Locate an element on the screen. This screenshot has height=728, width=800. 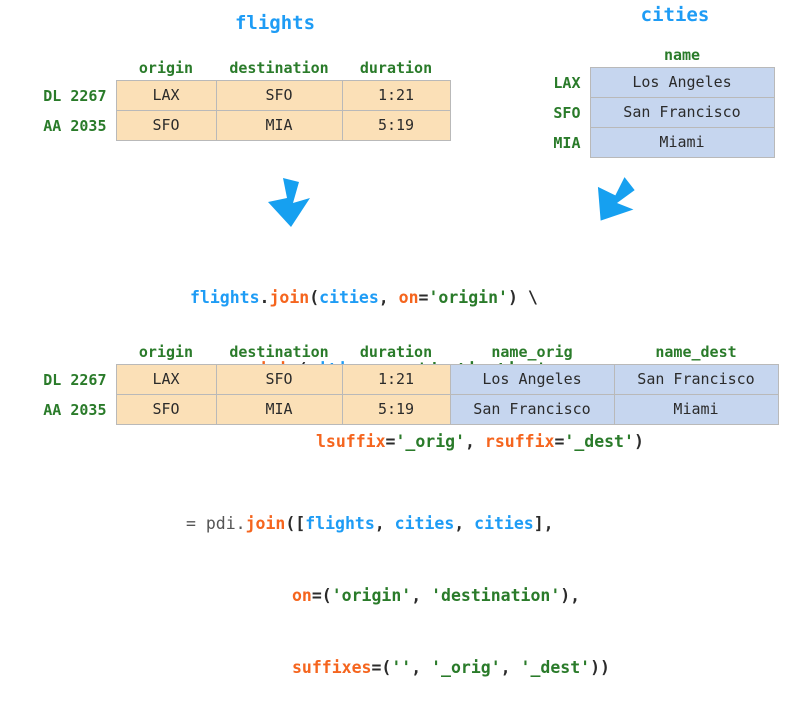
cell-name-orig: Los Angeles is located at coordinates (532, 379).